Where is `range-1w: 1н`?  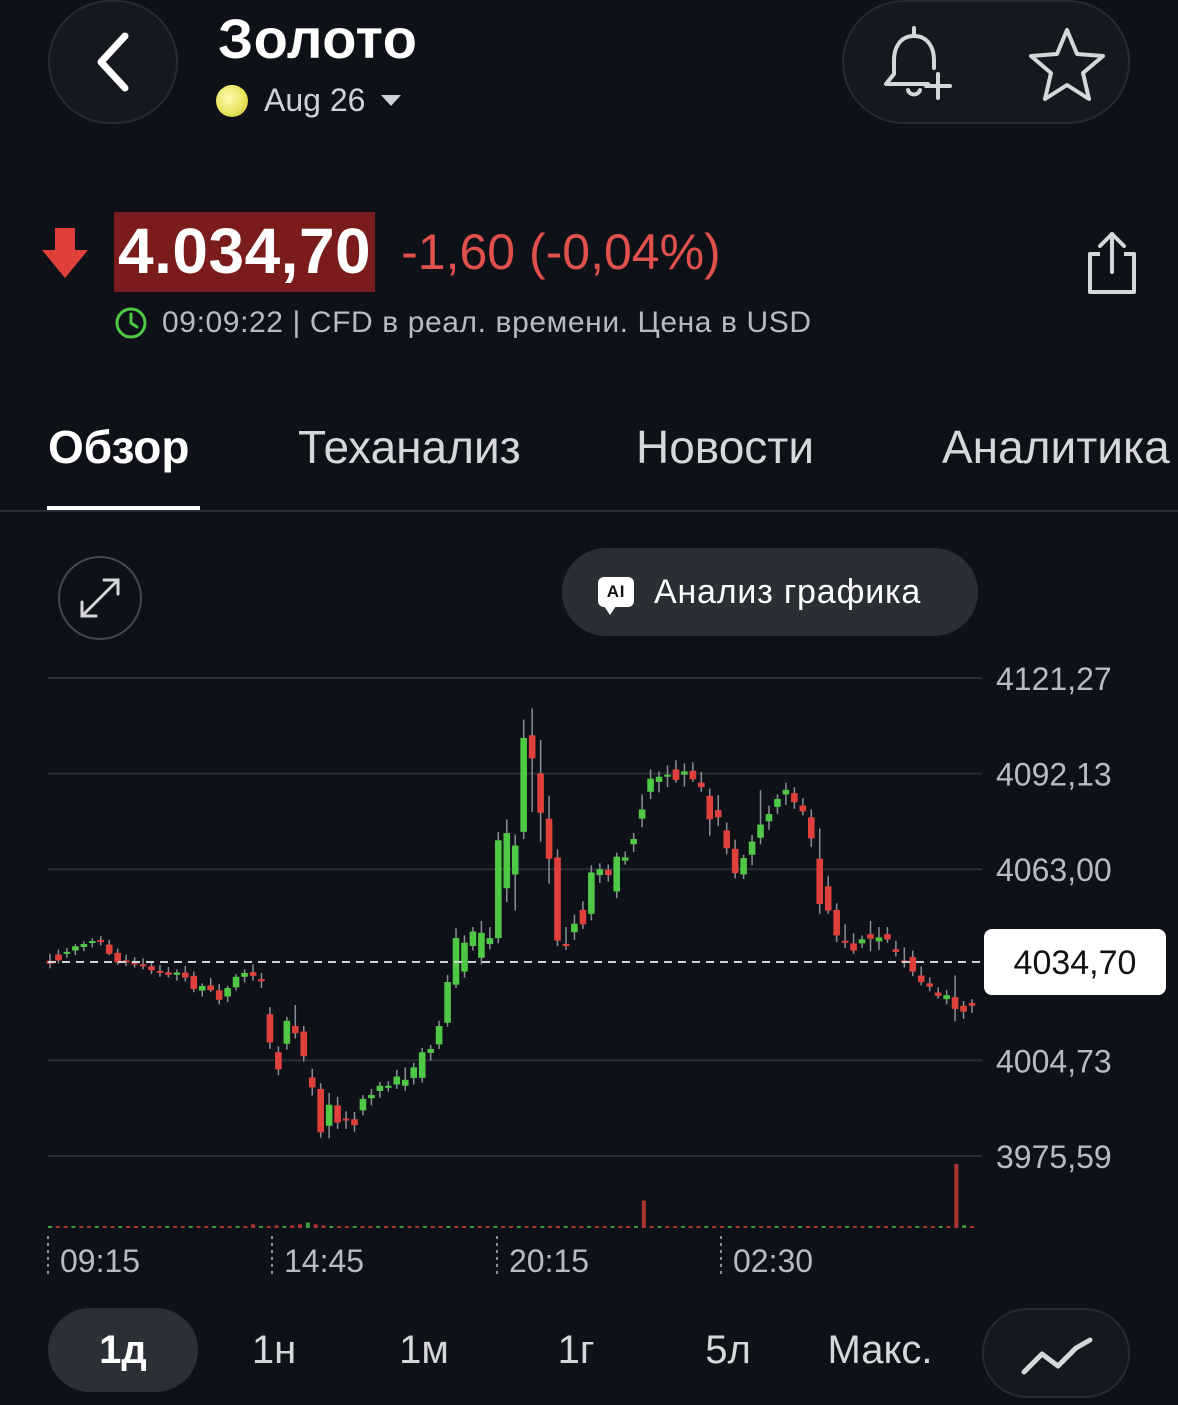
range-1w: 1н is located at coordinates (274, 1350).